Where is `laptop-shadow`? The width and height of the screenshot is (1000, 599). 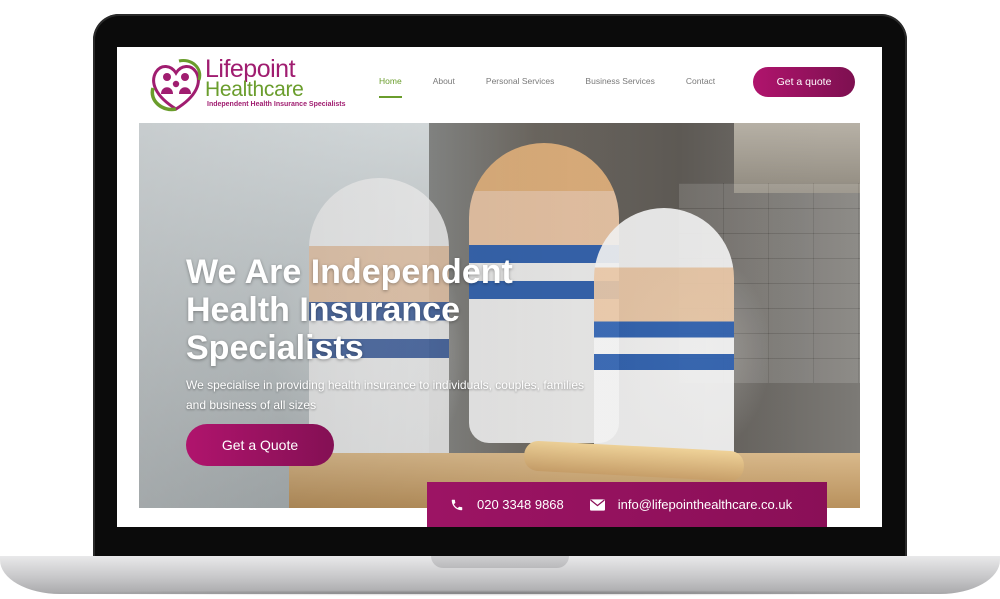
laptop-shadow is located at coordinates (500, 593).